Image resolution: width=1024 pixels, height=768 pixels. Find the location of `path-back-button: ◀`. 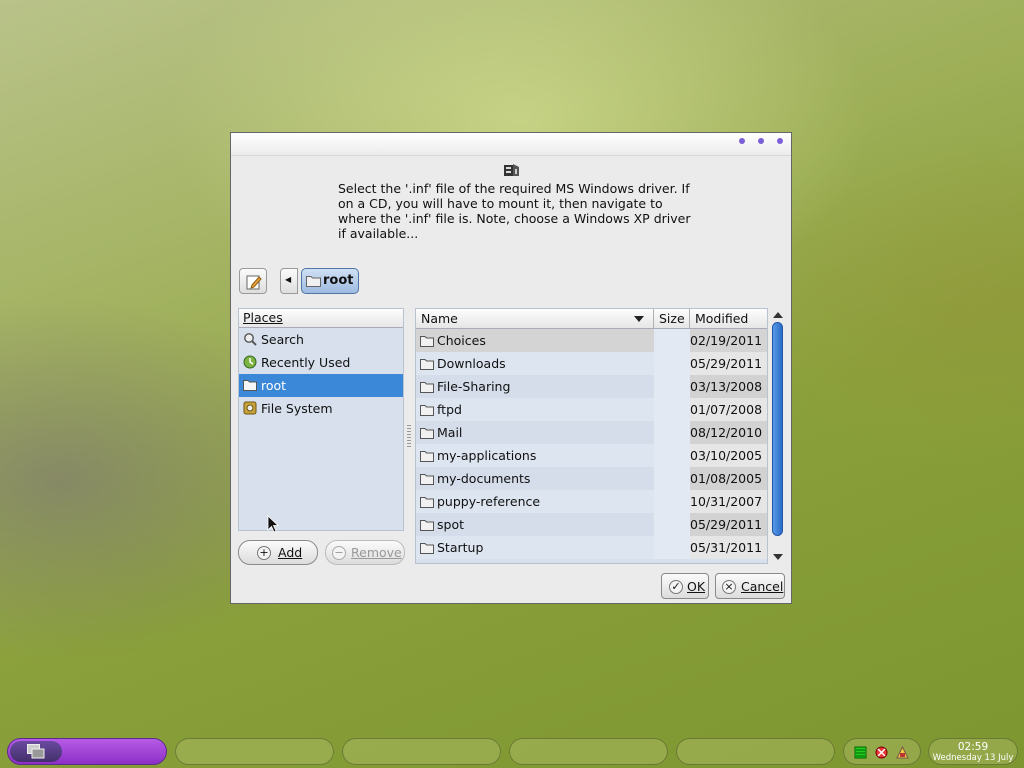

path-back-button: ◀ is located at coordinates (289, 281).